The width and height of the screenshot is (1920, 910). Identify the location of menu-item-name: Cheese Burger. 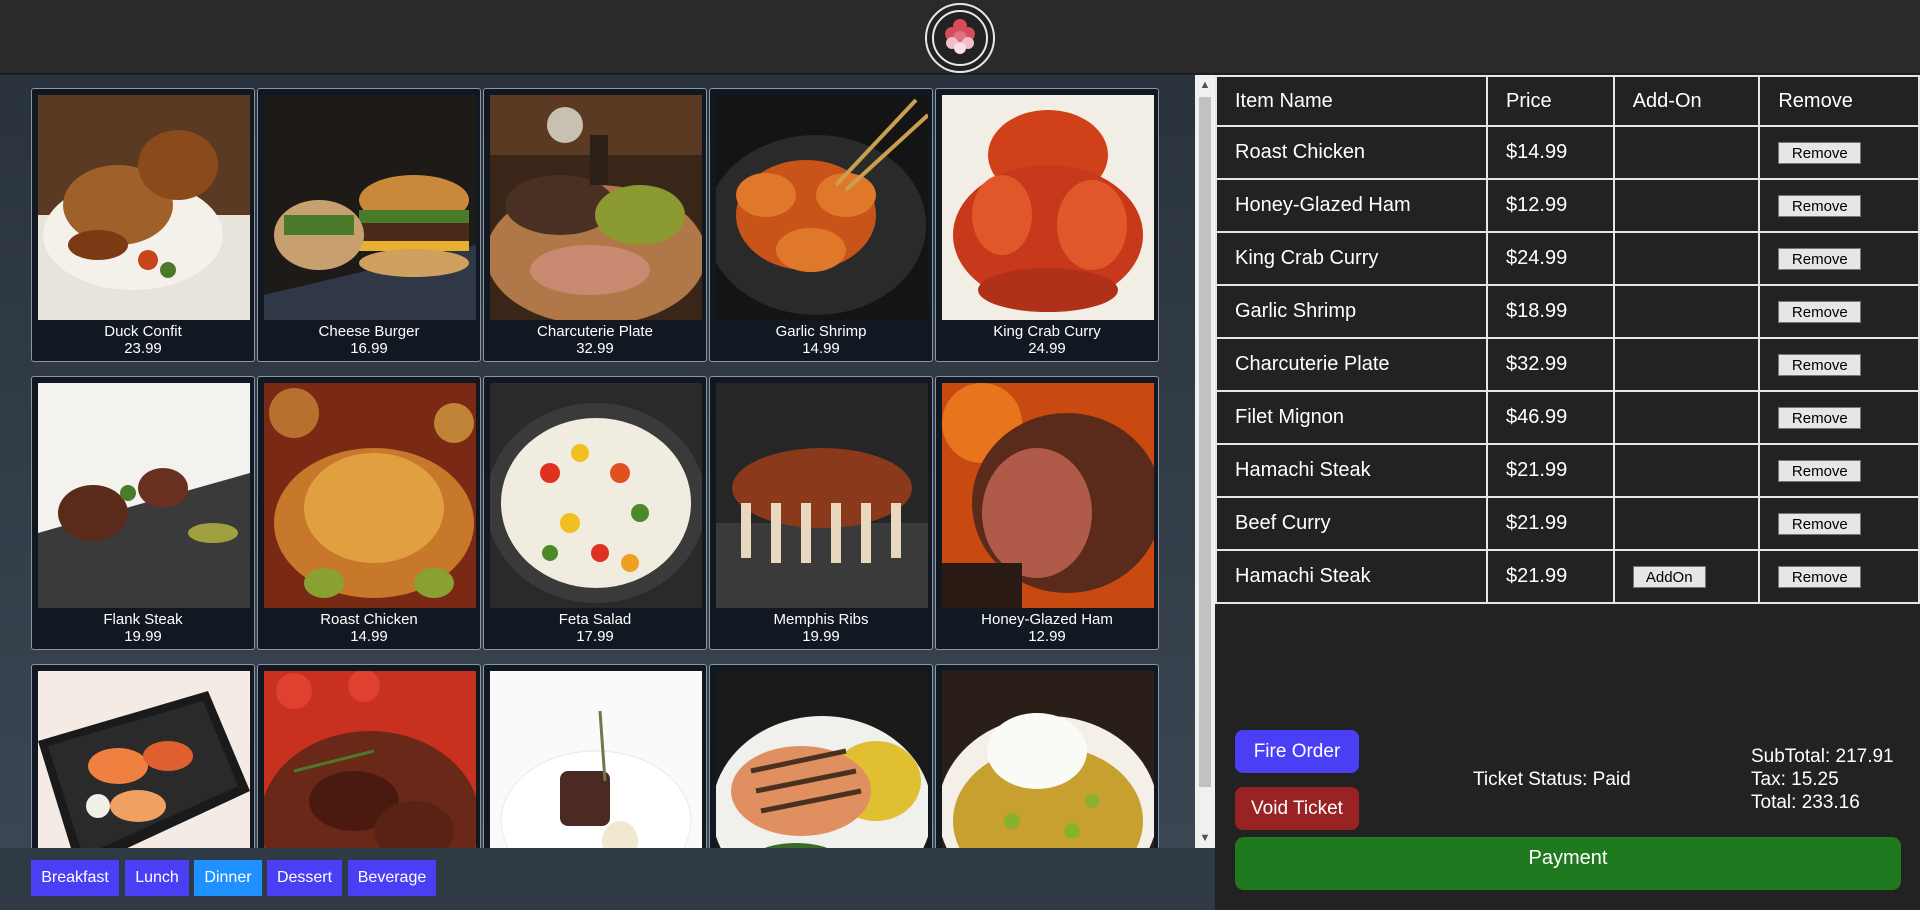
(369, 331).